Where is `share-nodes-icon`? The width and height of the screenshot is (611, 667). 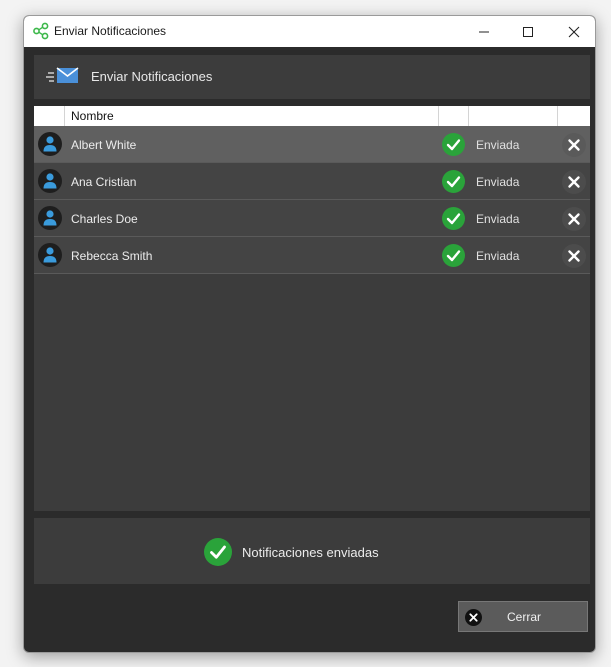 share-nodes-icon is located at coordinates (41, 31).